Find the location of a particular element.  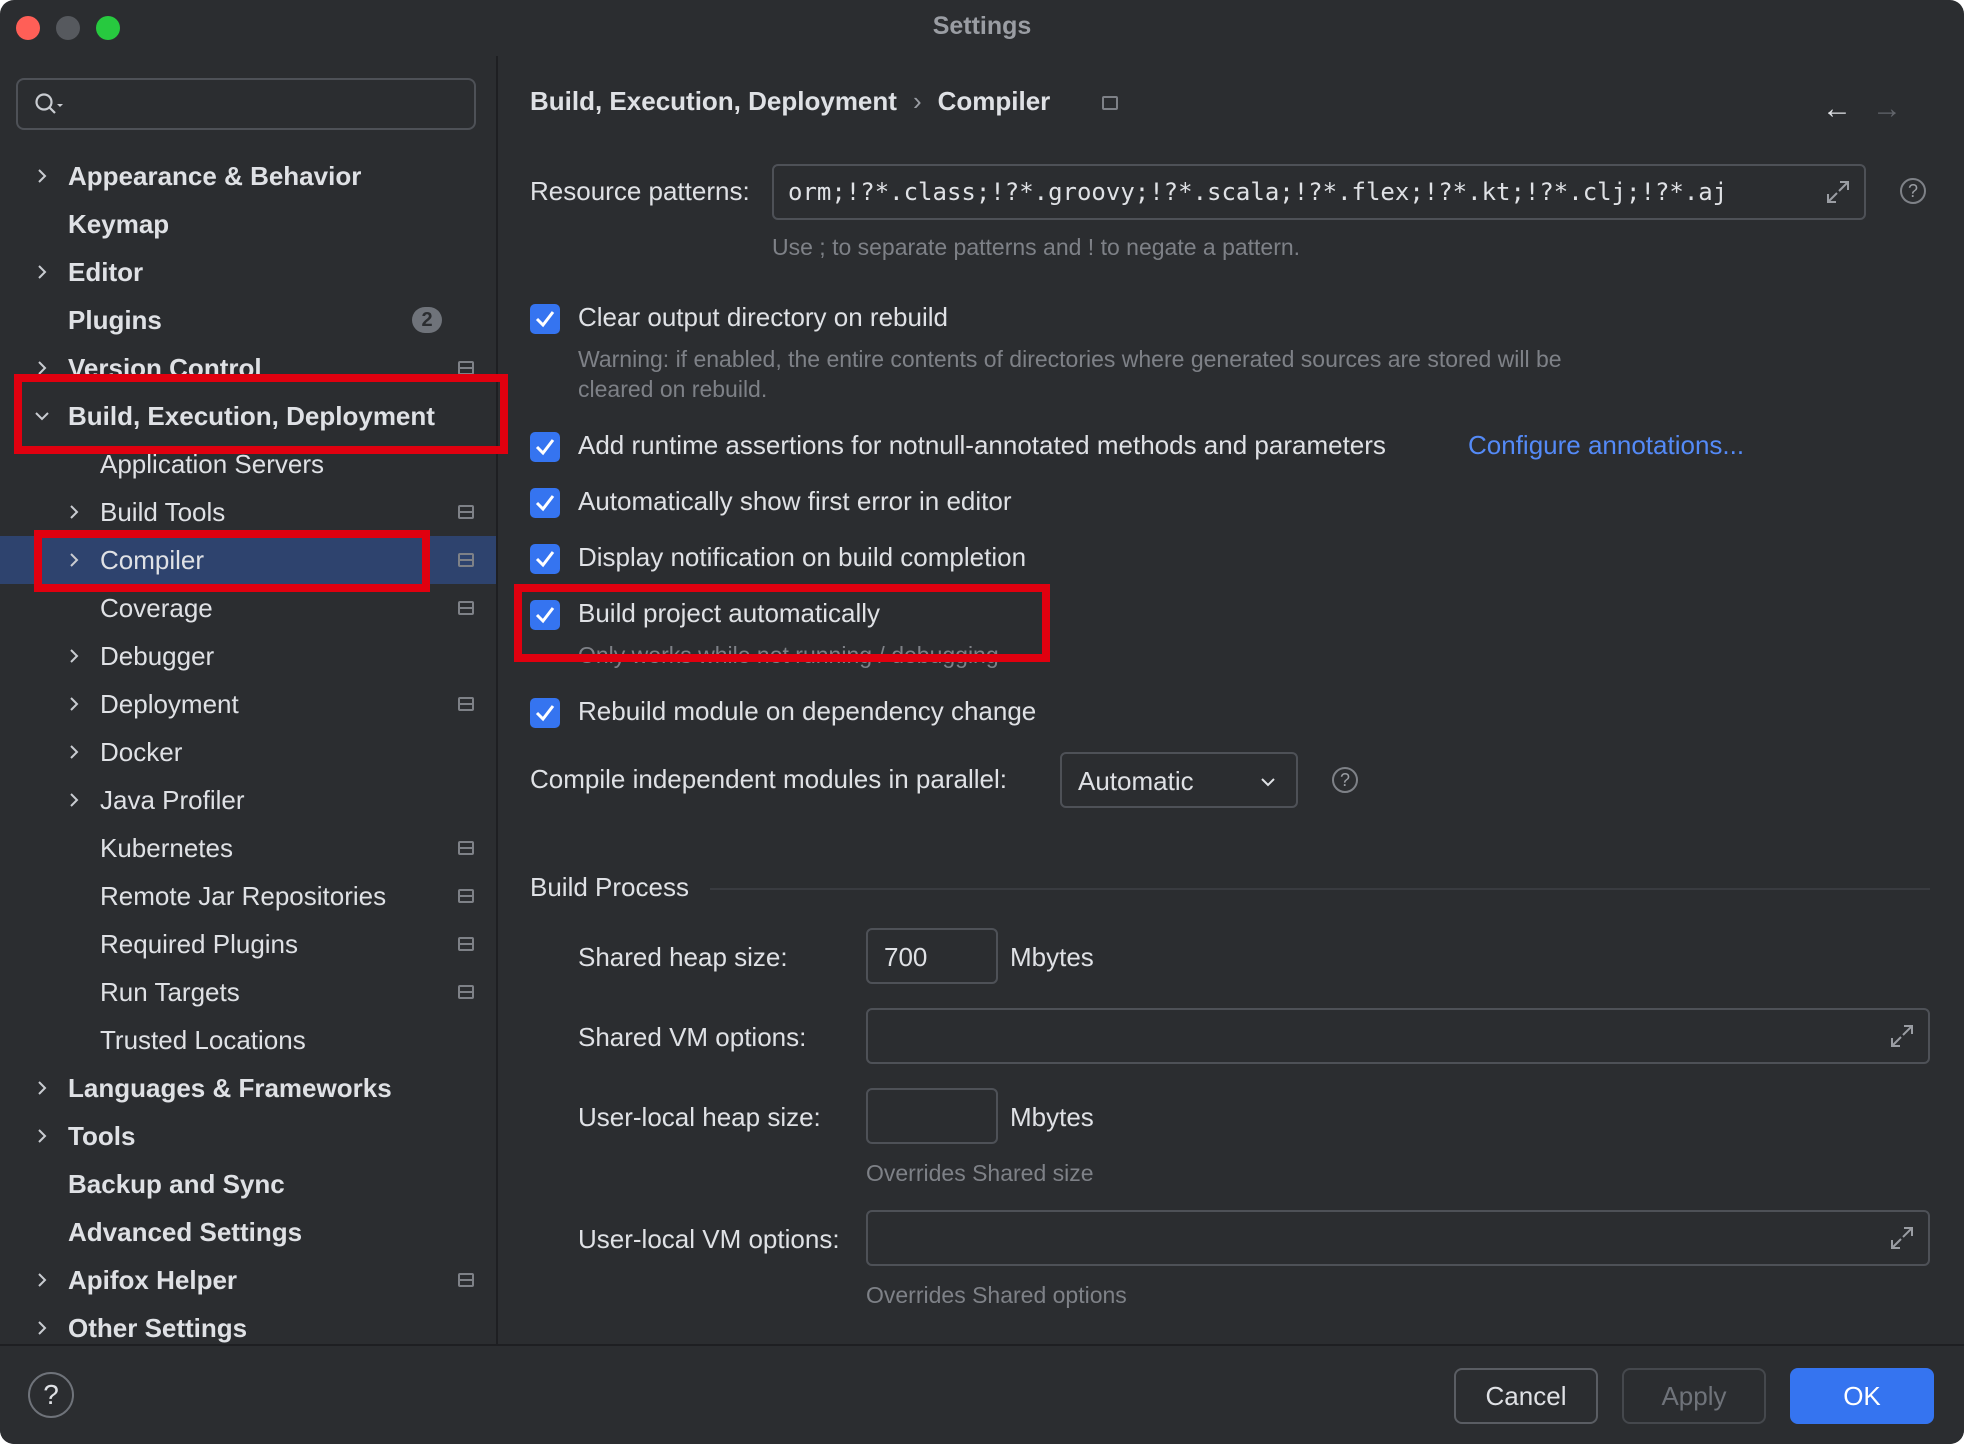

resource-patterns-help-icon: ? is located at coordinates (1913, 191).